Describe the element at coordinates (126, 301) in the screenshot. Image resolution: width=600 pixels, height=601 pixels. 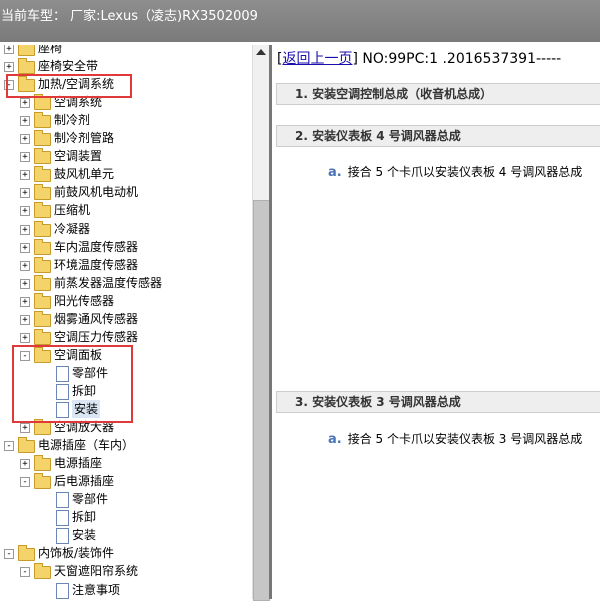
I see `tree-node: + 阳光传感器` at that location.